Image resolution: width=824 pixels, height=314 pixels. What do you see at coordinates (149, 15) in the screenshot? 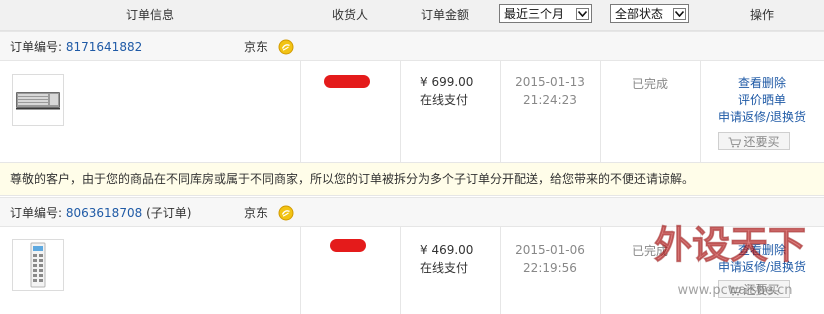
I see `col-order-info: 订单信息` at bounding box center [149, 15].